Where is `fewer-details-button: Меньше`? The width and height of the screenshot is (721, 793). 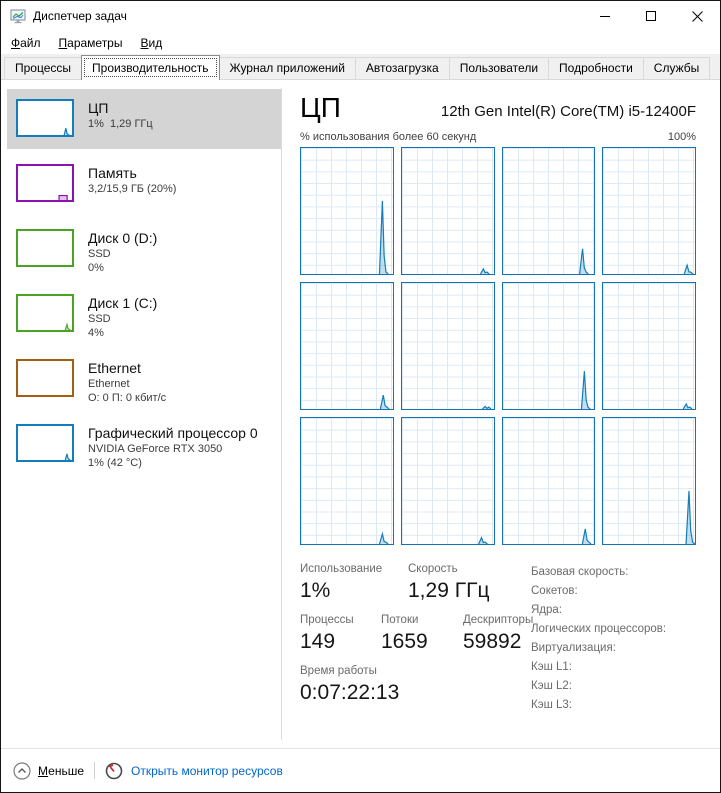 fewer-details-button: Меньше is located at coordinates (61, 771).